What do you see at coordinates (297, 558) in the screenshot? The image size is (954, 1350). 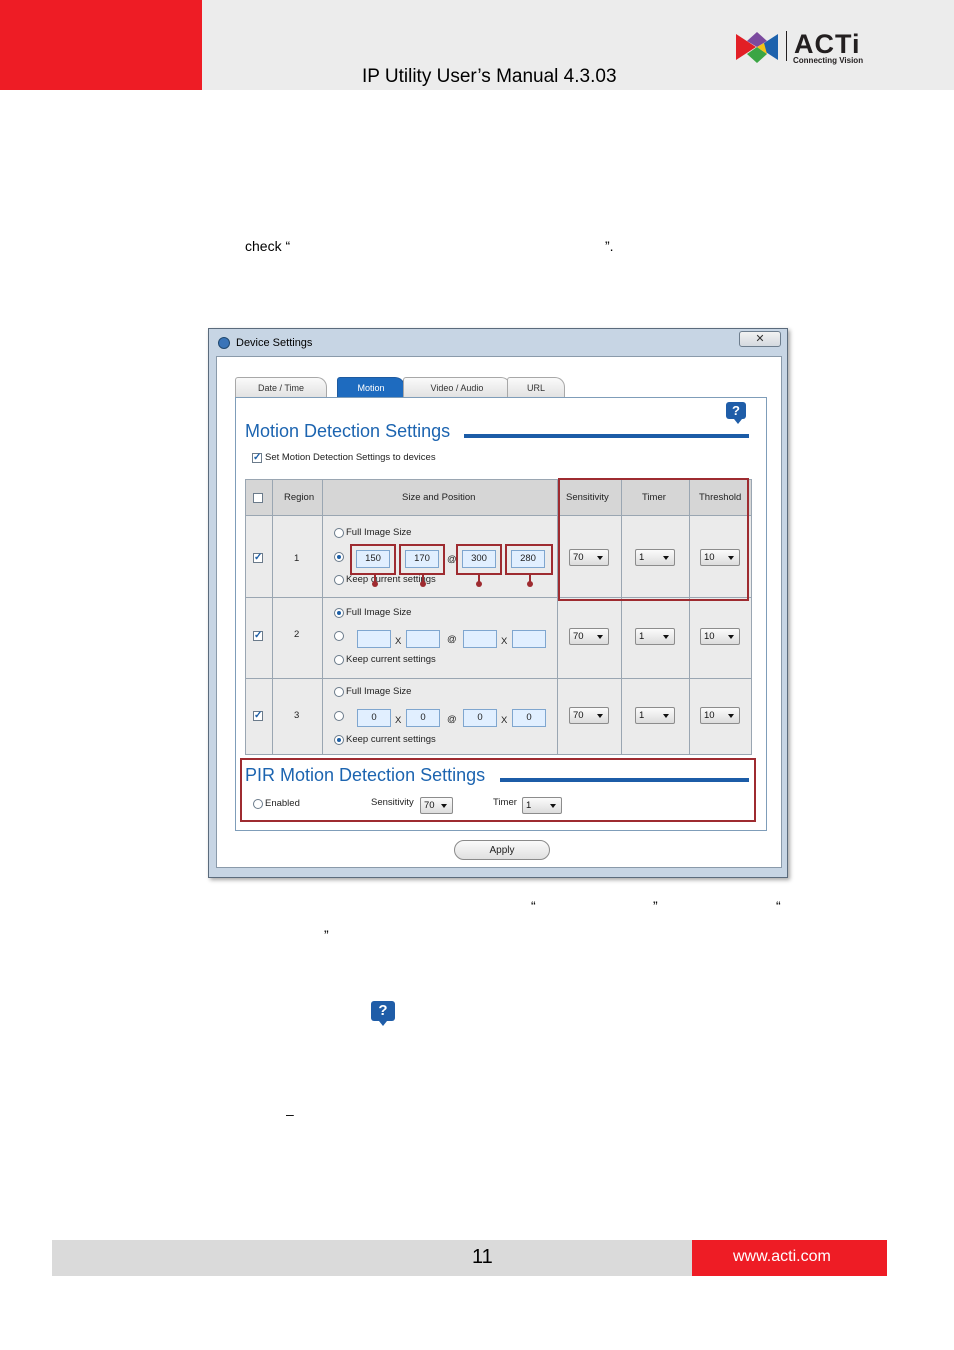 I see `region-1-number: 1` at bounding box center [297, 558].